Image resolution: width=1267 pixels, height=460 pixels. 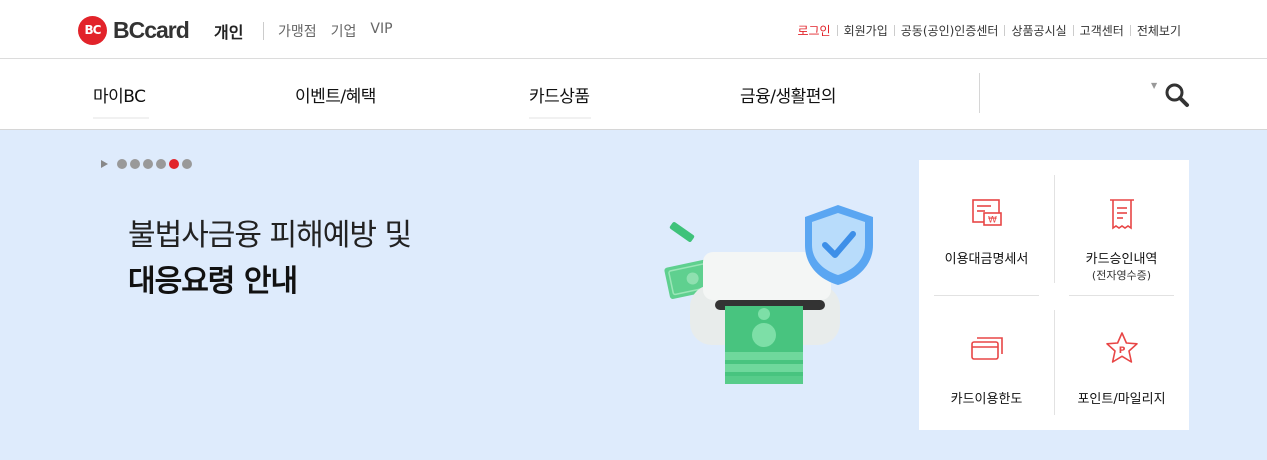 I want to click on gnb-item-card-products: 카드상품, so click(x=560, y=100).